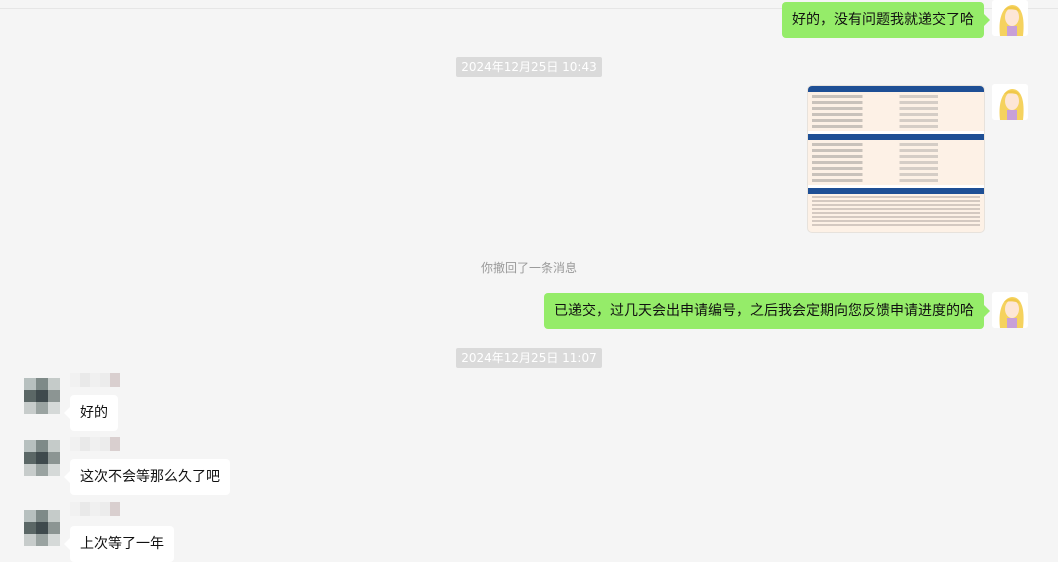 This screenshot has width=1058, height=562. I want to click on message-text: 好的，没有问题我就递交了哈, so click(883, 20).